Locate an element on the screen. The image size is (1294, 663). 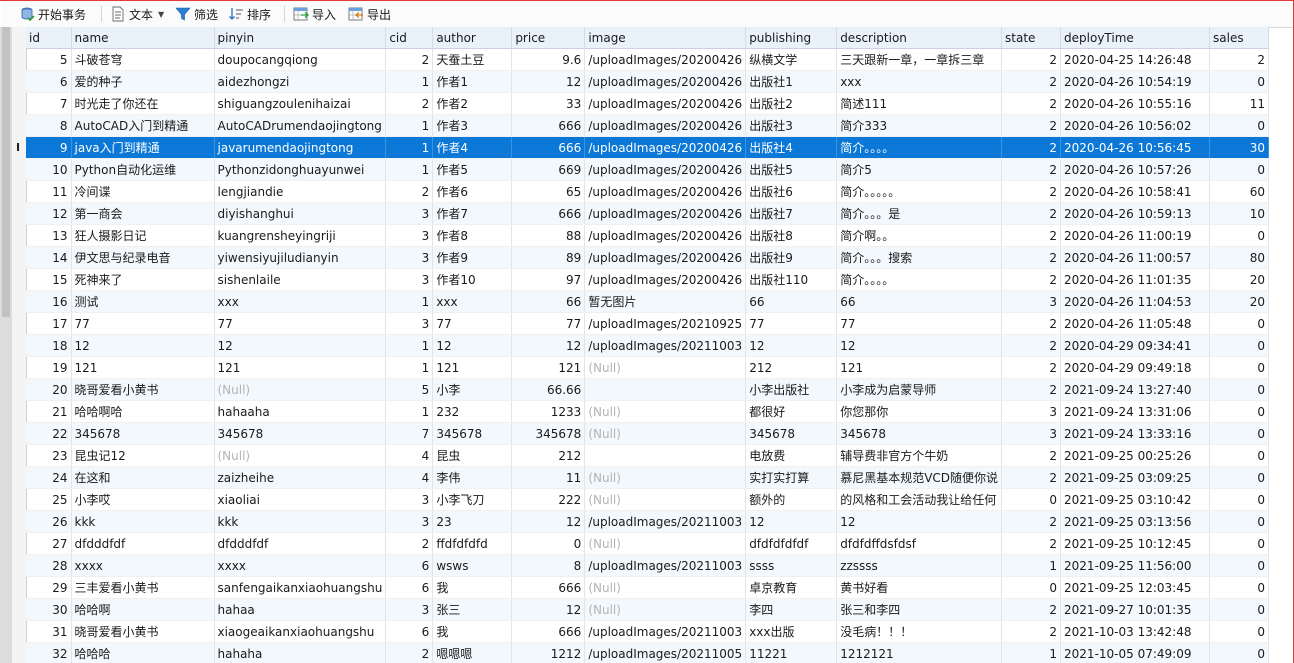
cell-description: 66 is located at coordinates (919, 301).